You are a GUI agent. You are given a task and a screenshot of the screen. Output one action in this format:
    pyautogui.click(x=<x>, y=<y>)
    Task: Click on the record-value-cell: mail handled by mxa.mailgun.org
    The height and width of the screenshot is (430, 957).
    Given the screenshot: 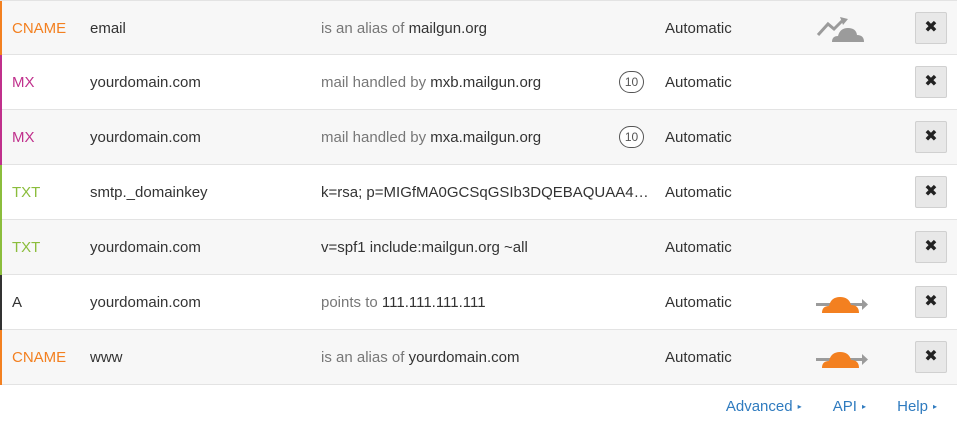 What is the action you would take?
    pyautogui.click(x=486, y=137)
    